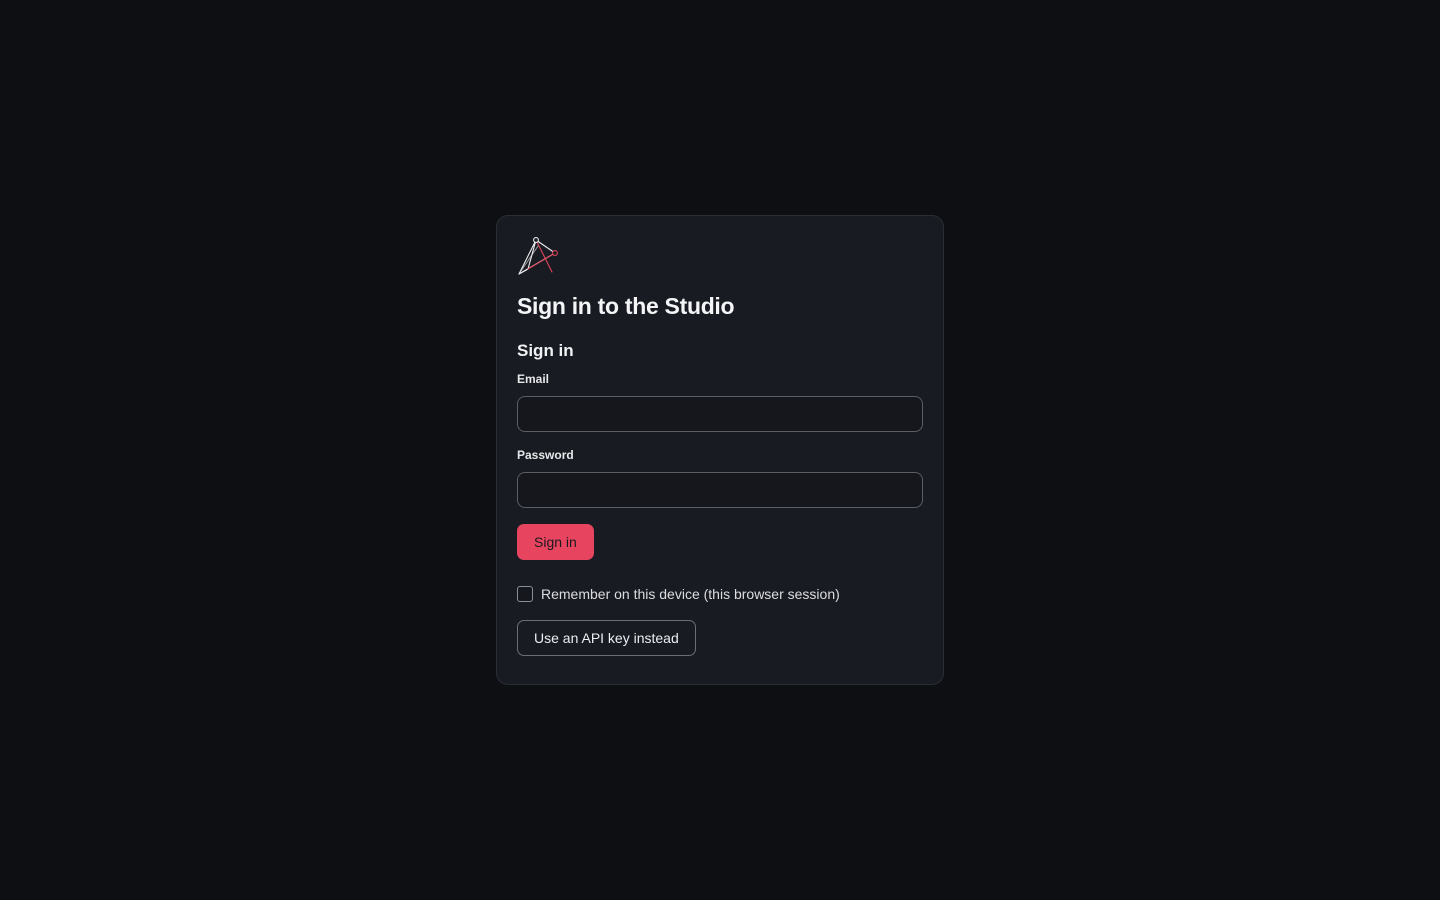  What do you see at coordinates (545, 455) in the screenshot?
I see `password-label: Password` at bounding box center [545, 455].